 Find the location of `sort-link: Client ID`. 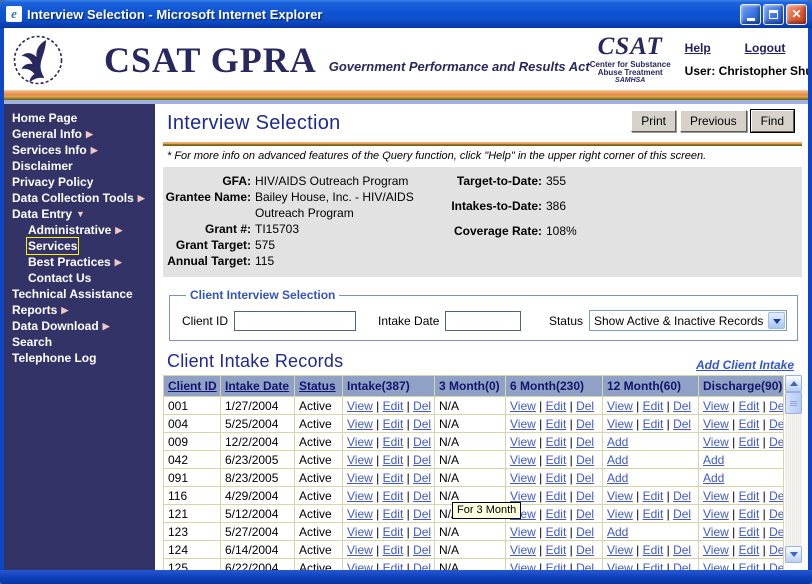

sort-link: Client ID is located at coordinates (192, 386).